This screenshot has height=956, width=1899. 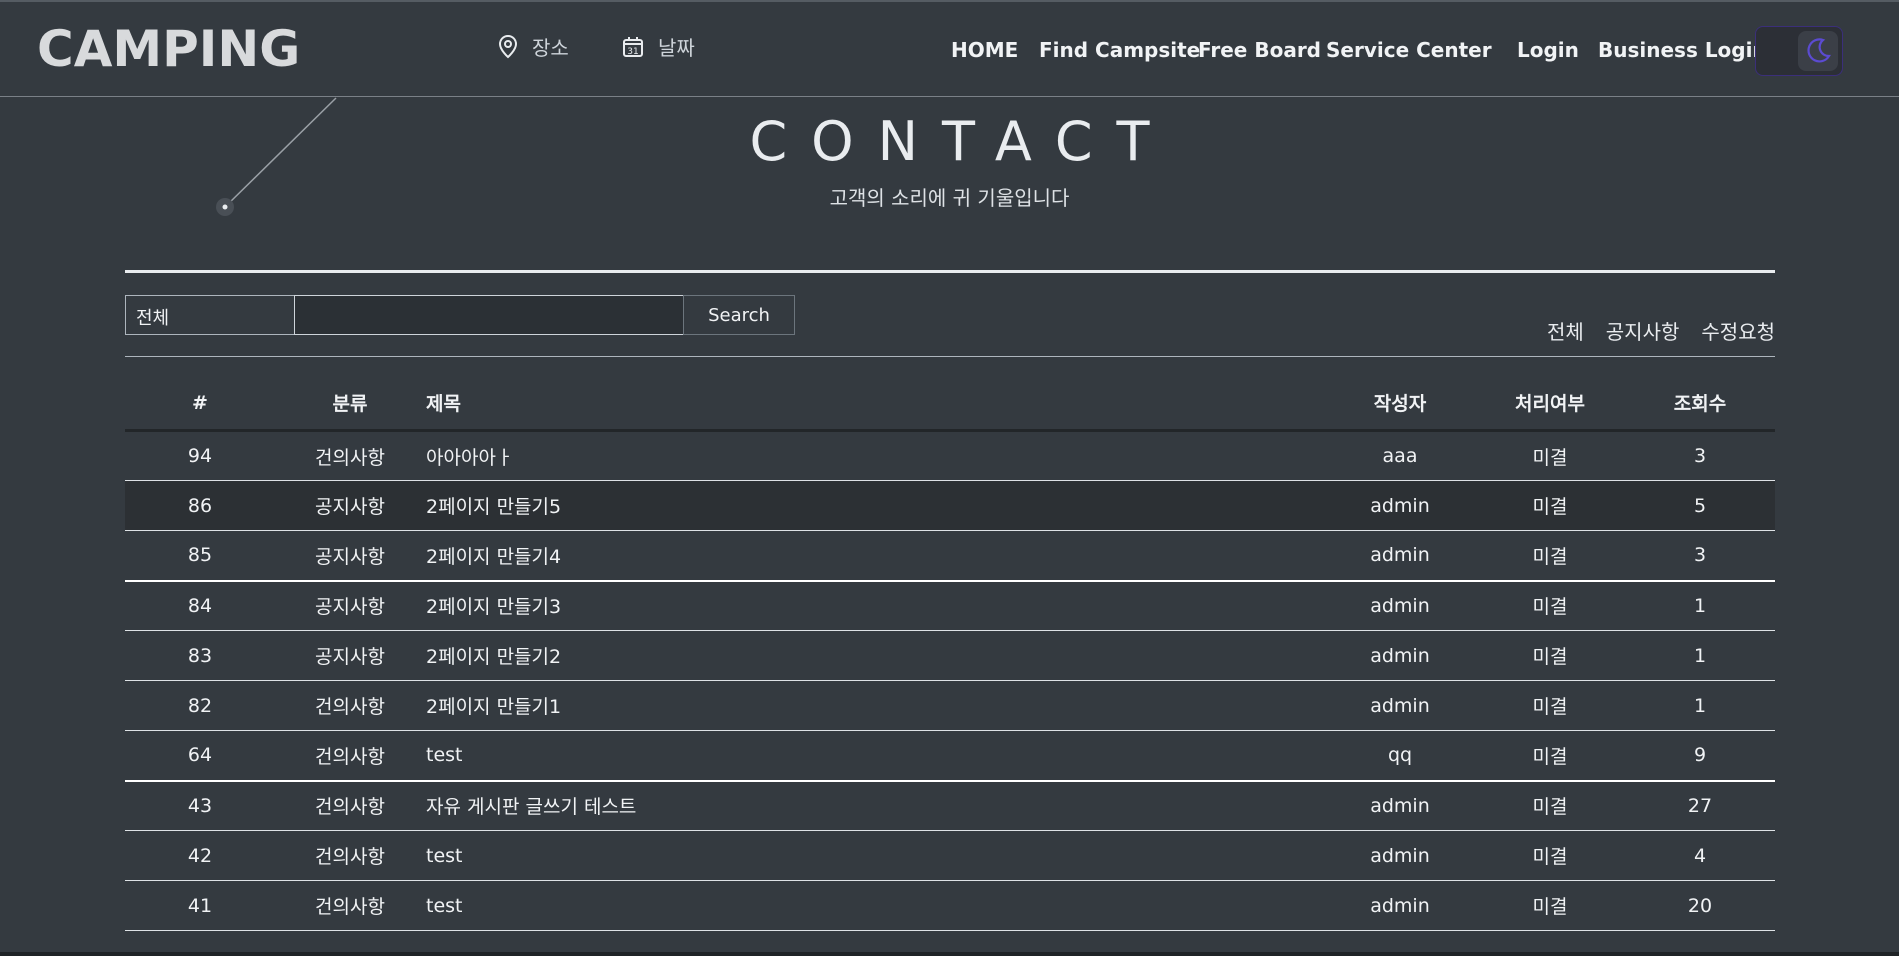 I want to click on row-views: 20, so click(x=1700, y=905).